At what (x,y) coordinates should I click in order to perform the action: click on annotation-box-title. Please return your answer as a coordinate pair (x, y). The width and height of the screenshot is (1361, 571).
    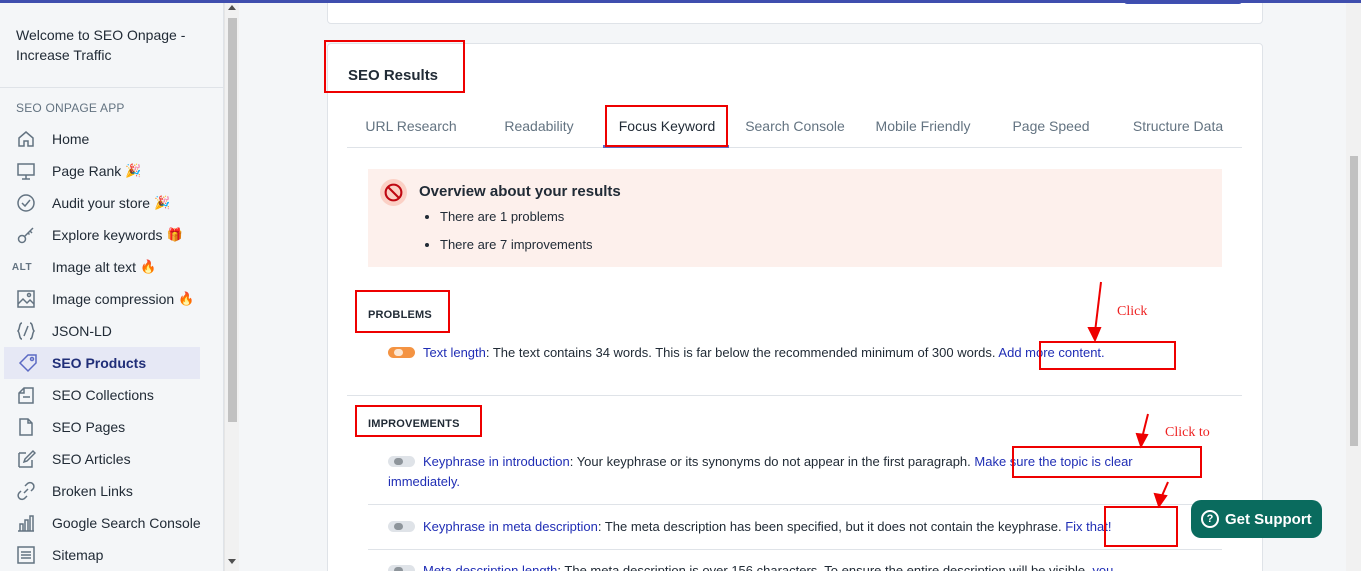
    Looking at the image, I should click on (394, 66).